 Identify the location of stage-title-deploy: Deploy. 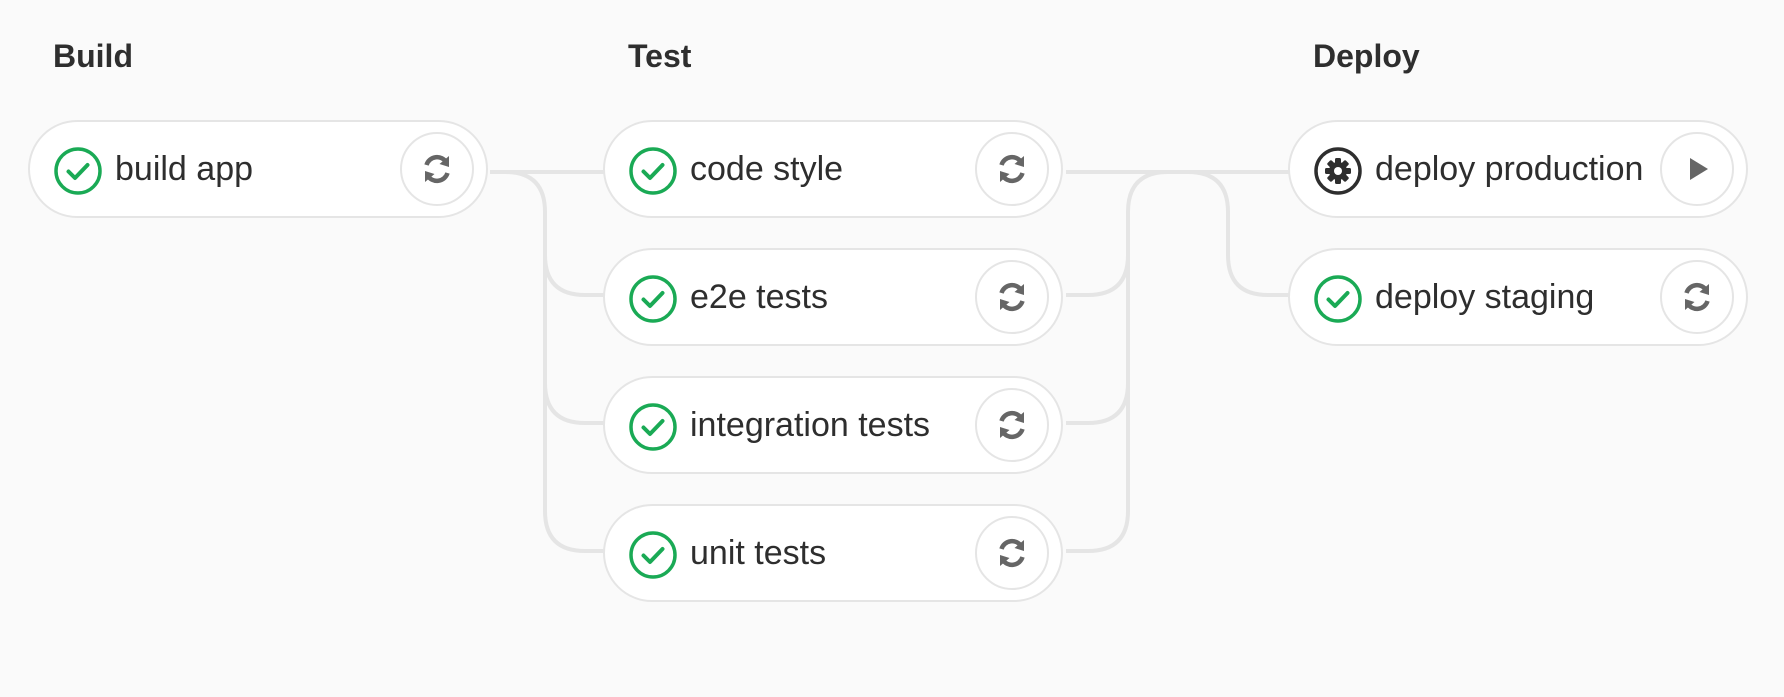
(1366, 56).